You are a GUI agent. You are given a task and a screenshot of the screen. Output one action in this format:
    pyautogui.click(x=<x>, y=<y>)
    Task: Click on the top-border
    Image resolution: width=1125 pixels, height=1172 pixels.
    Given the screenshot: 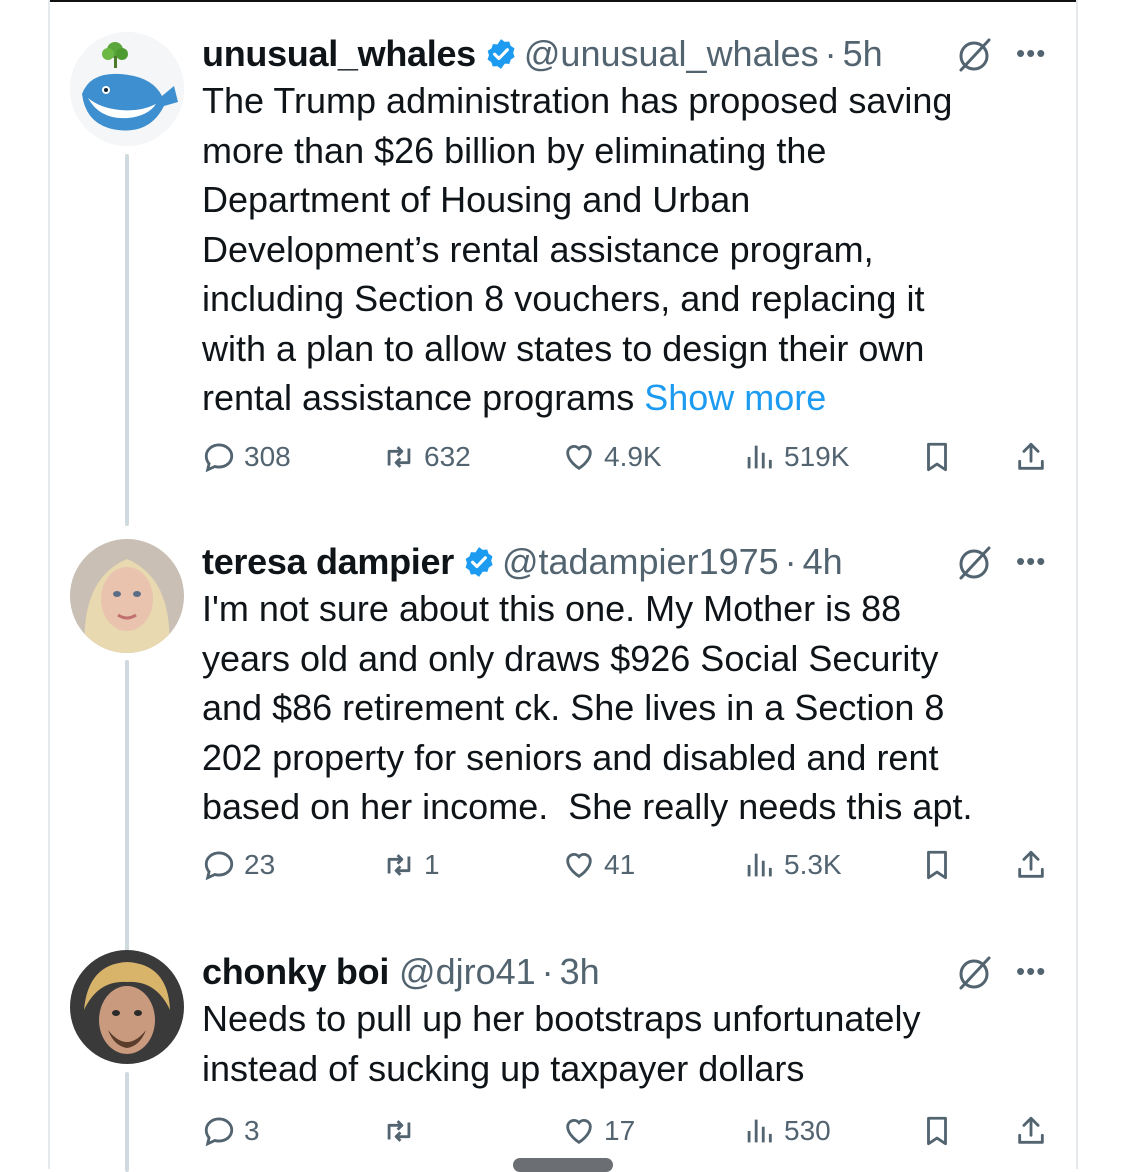 What is the action you would take?
    pyautogui.click(x=563, y=1)
    